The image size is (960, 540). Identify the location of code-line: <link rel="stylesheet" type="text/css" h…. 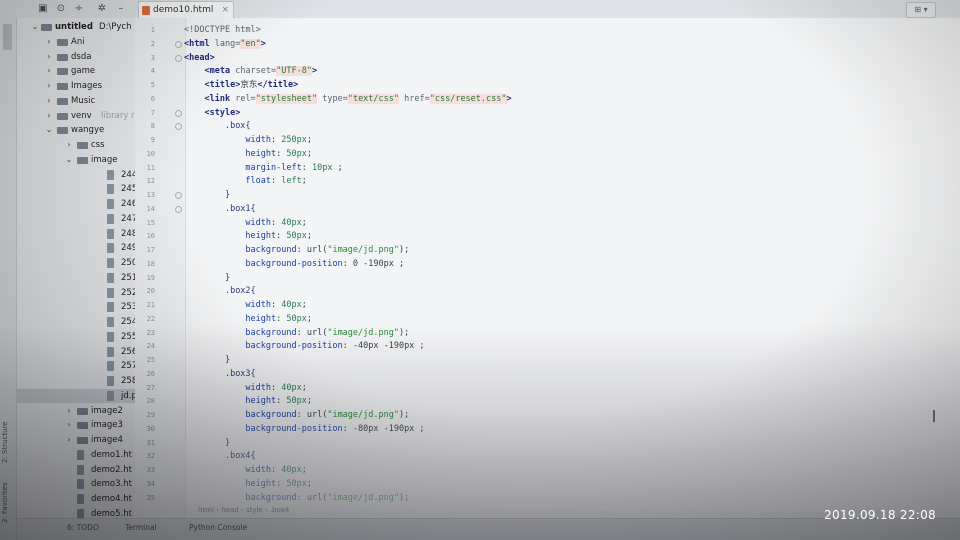
(358, 98).